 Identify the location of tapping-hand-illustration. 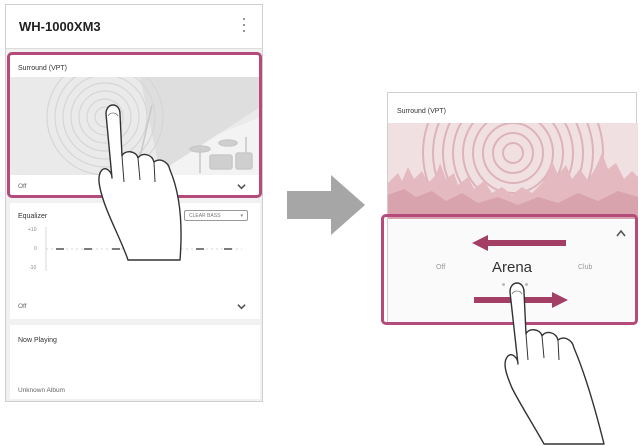
(140, 182).